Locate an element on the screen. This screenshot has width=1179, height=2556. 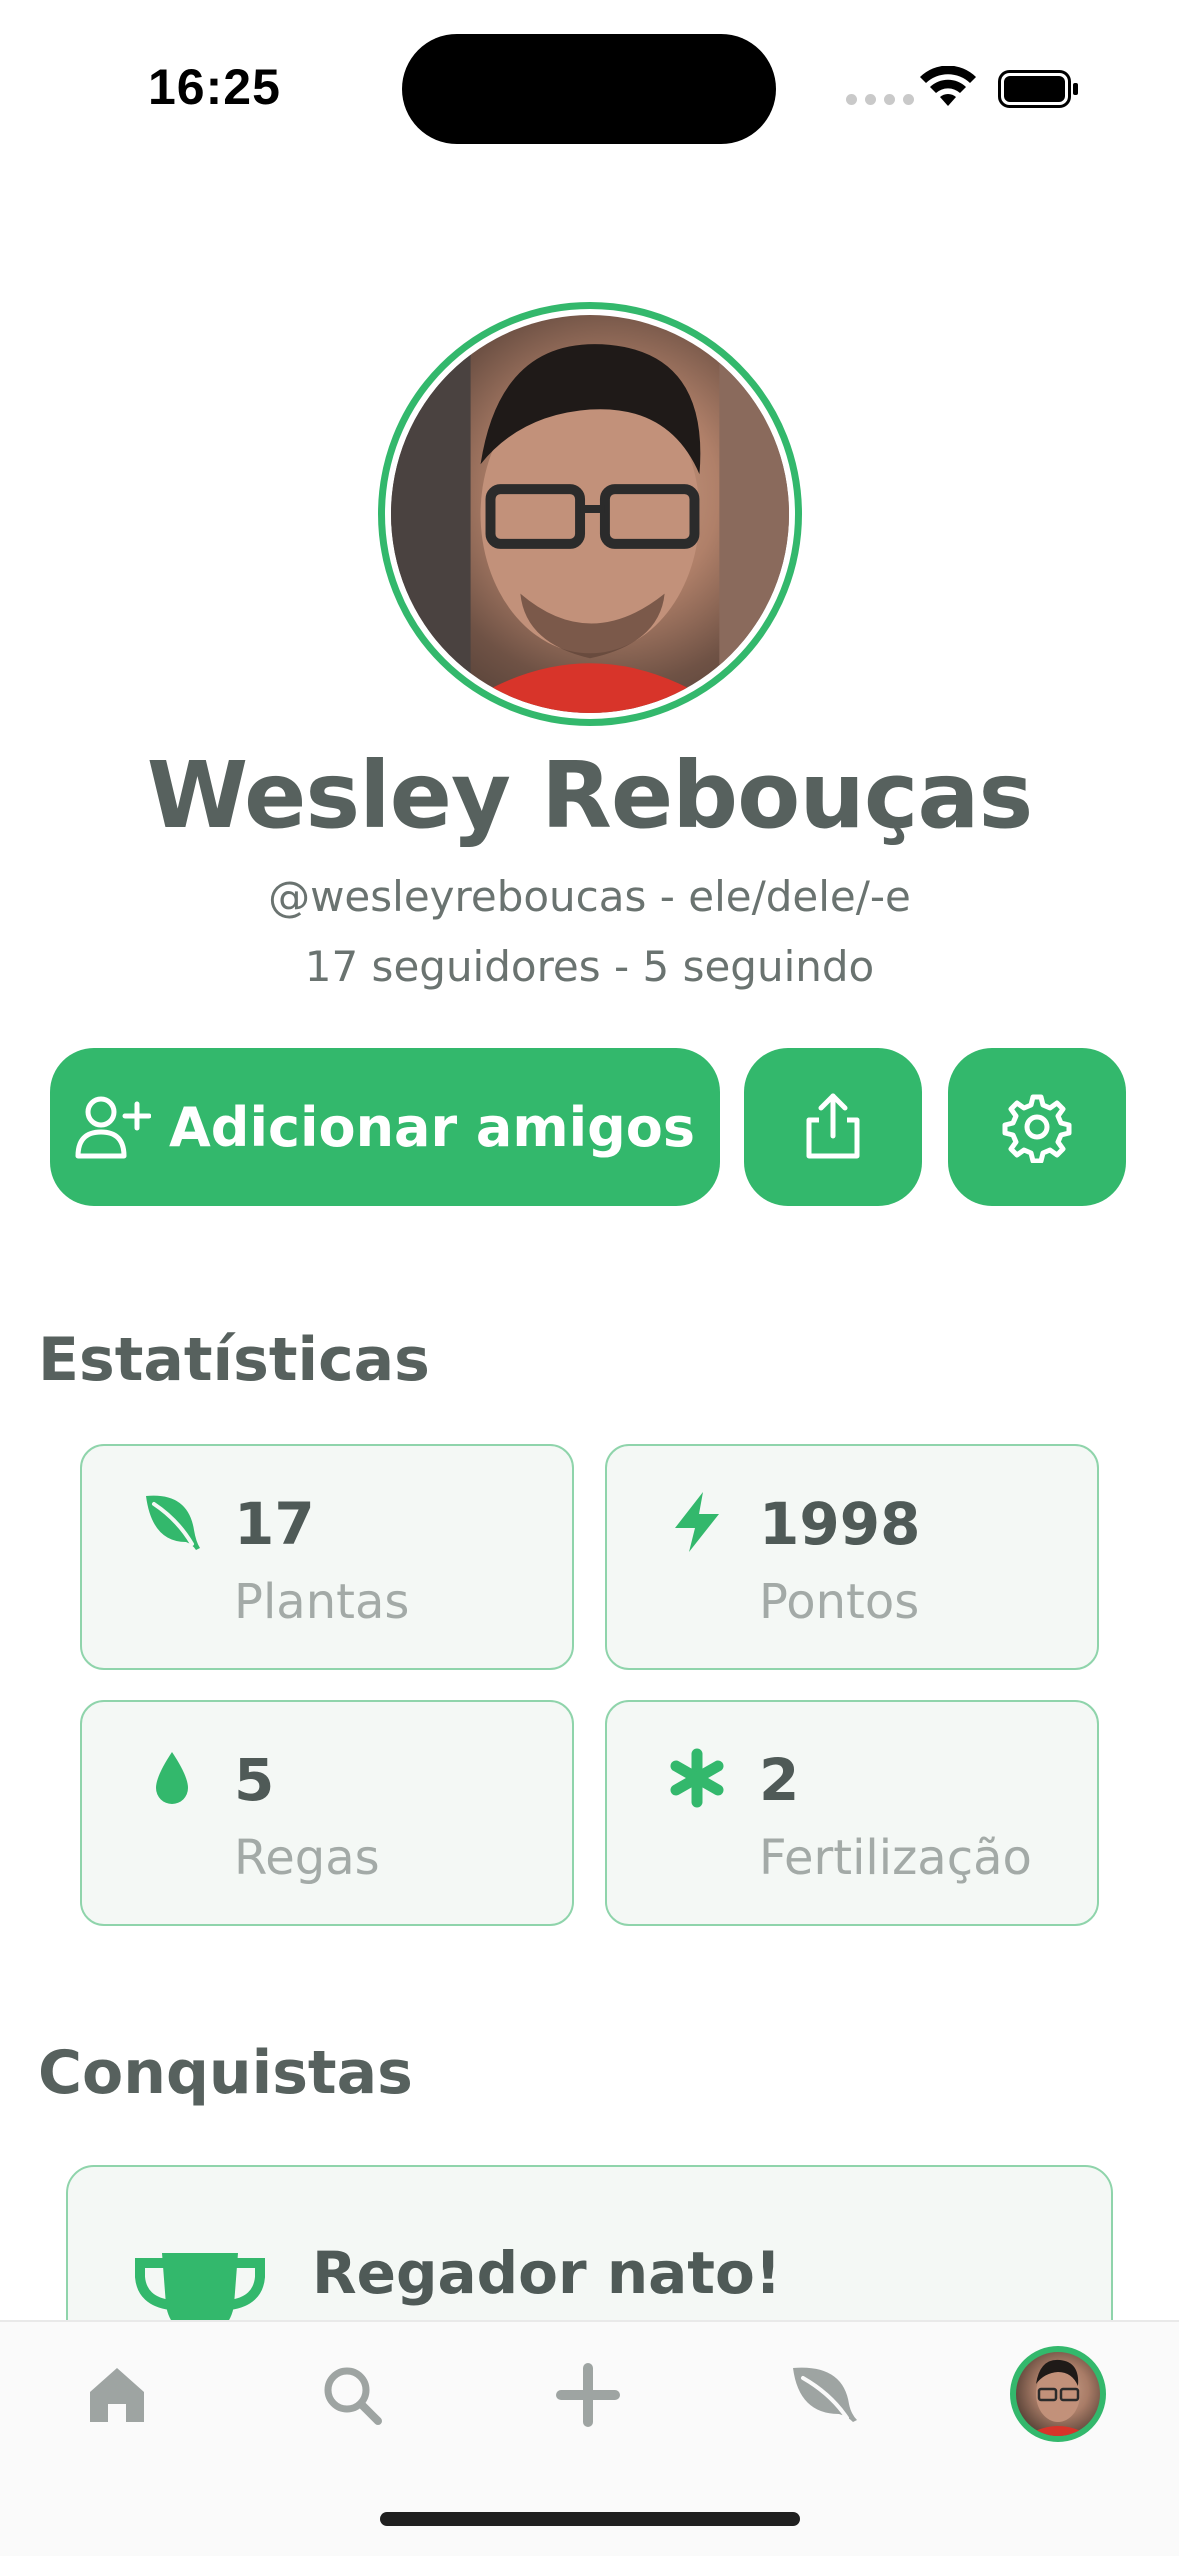
add-friends-button: Adicionar amigos is located at coordinates (385, 1127).